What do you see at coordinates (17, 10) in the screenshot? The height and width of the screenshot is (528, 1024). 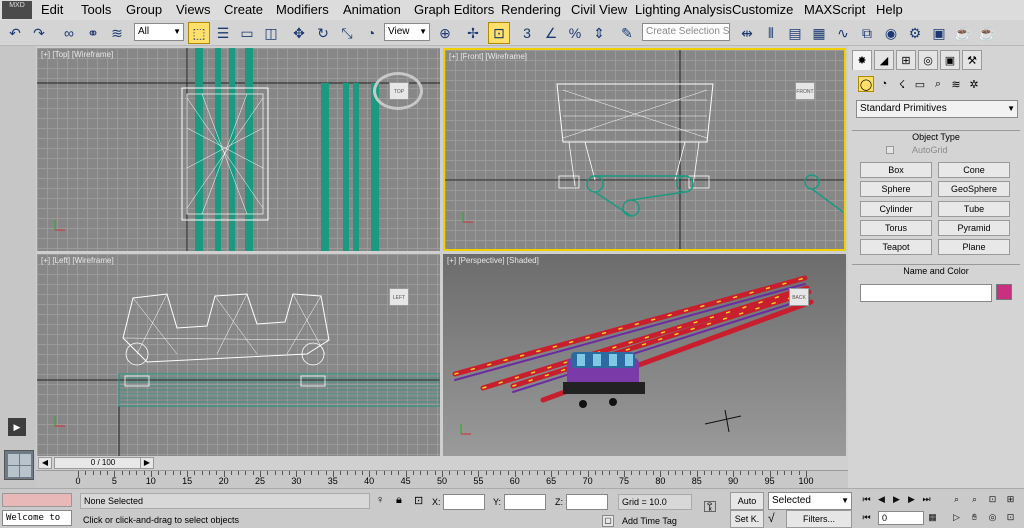 I see `app-logo: MXD` at bounding box center [17, 10].